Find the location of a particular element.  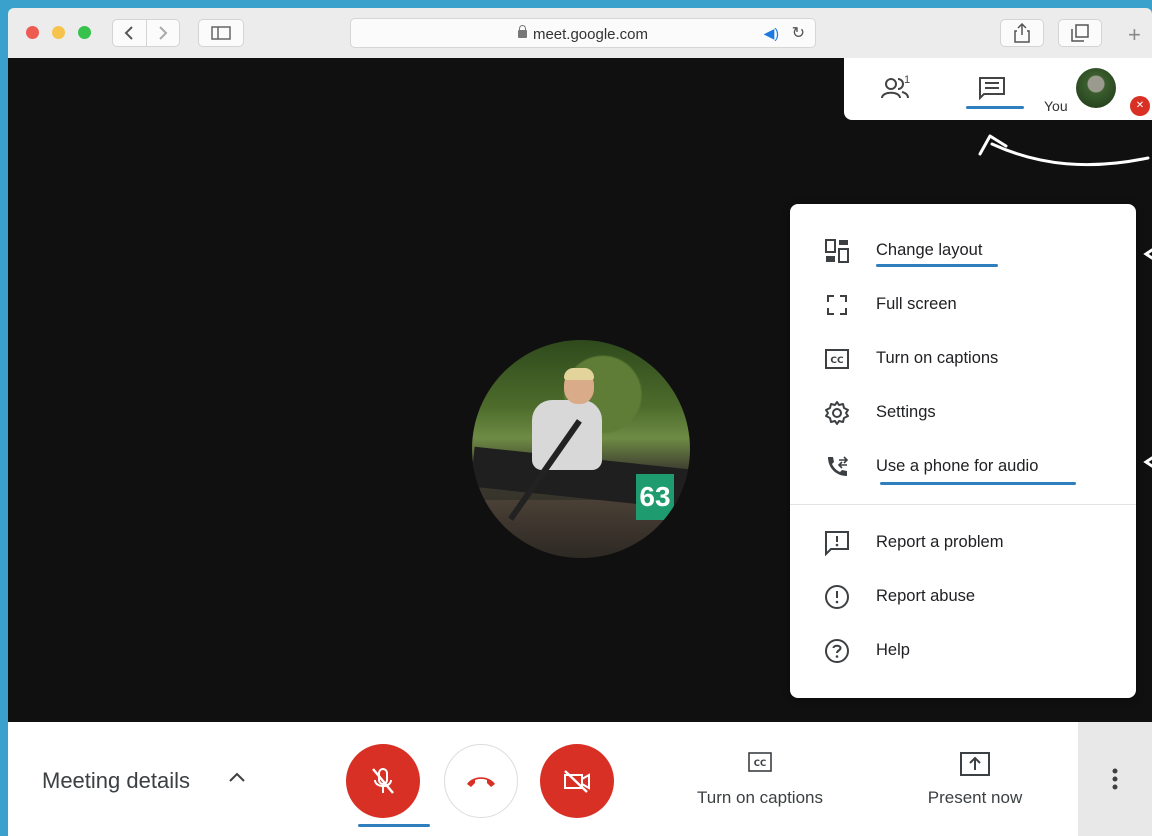

present-label: Present now is located at coordinates (975, 797).